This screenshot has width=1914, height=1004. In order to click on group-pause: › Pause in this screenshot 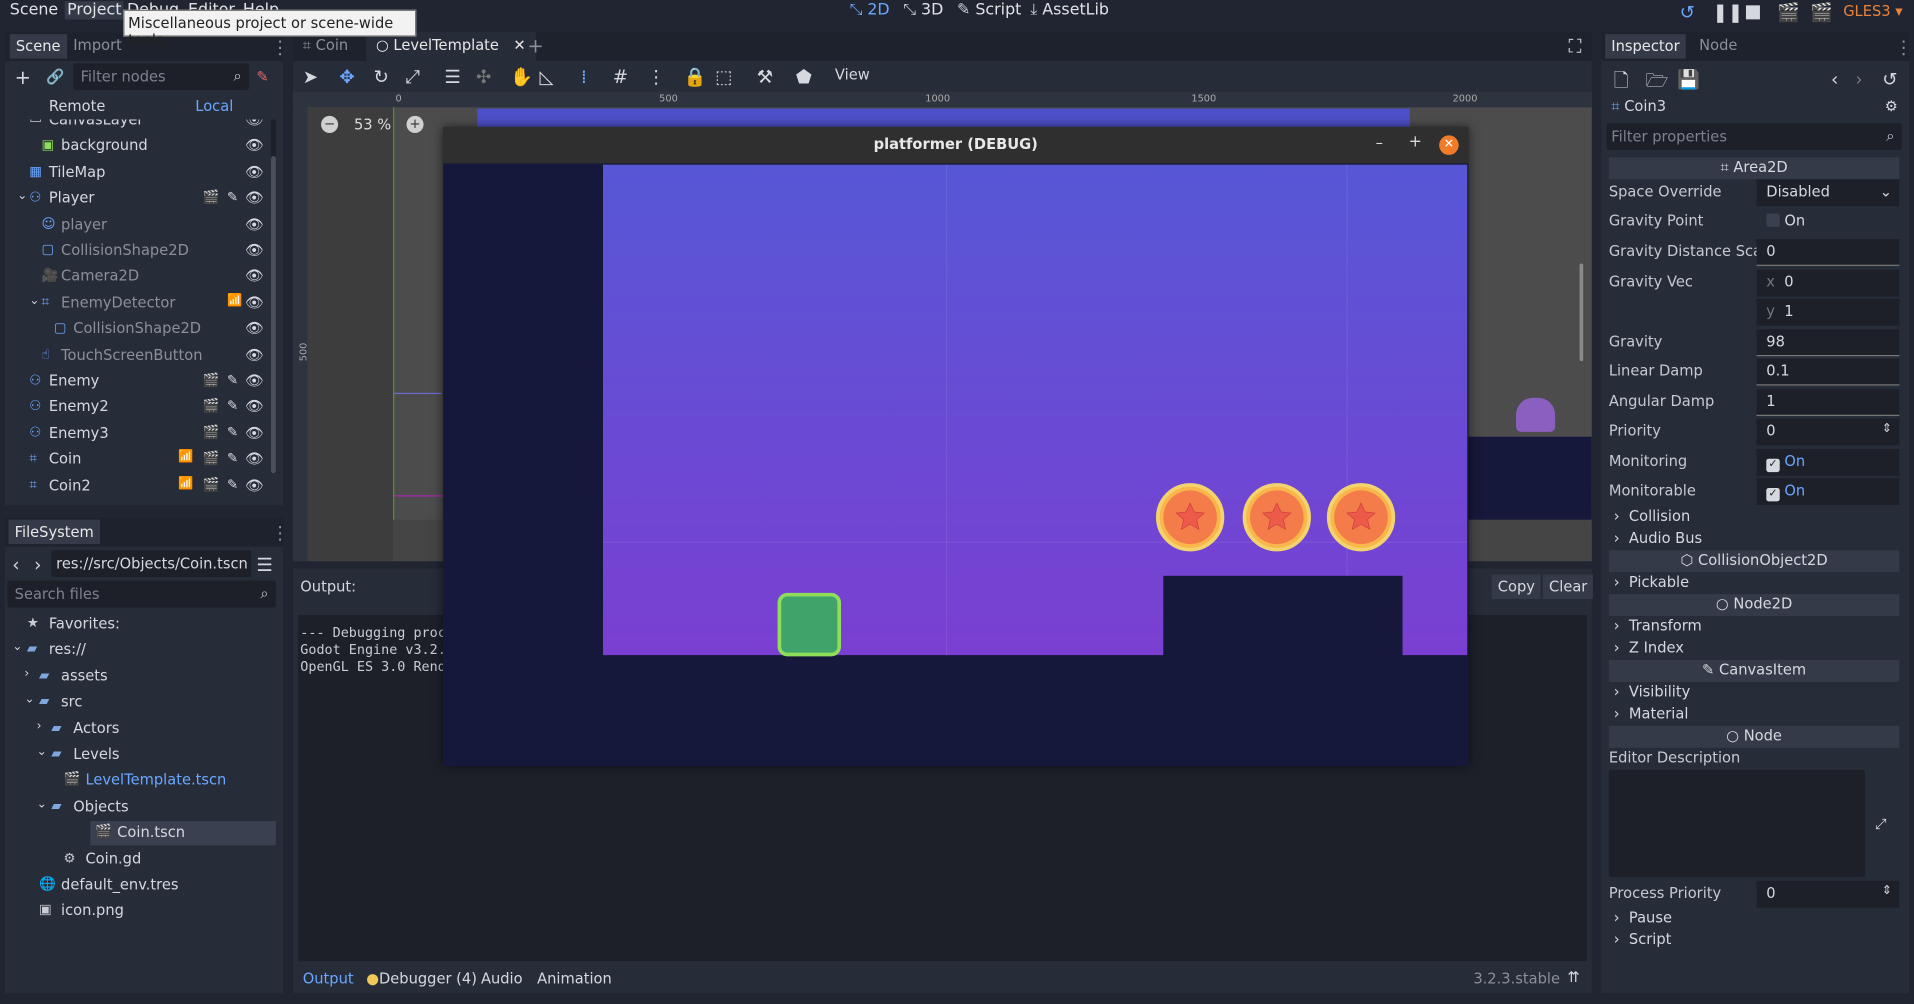, I will do `click(1643, 917)`.